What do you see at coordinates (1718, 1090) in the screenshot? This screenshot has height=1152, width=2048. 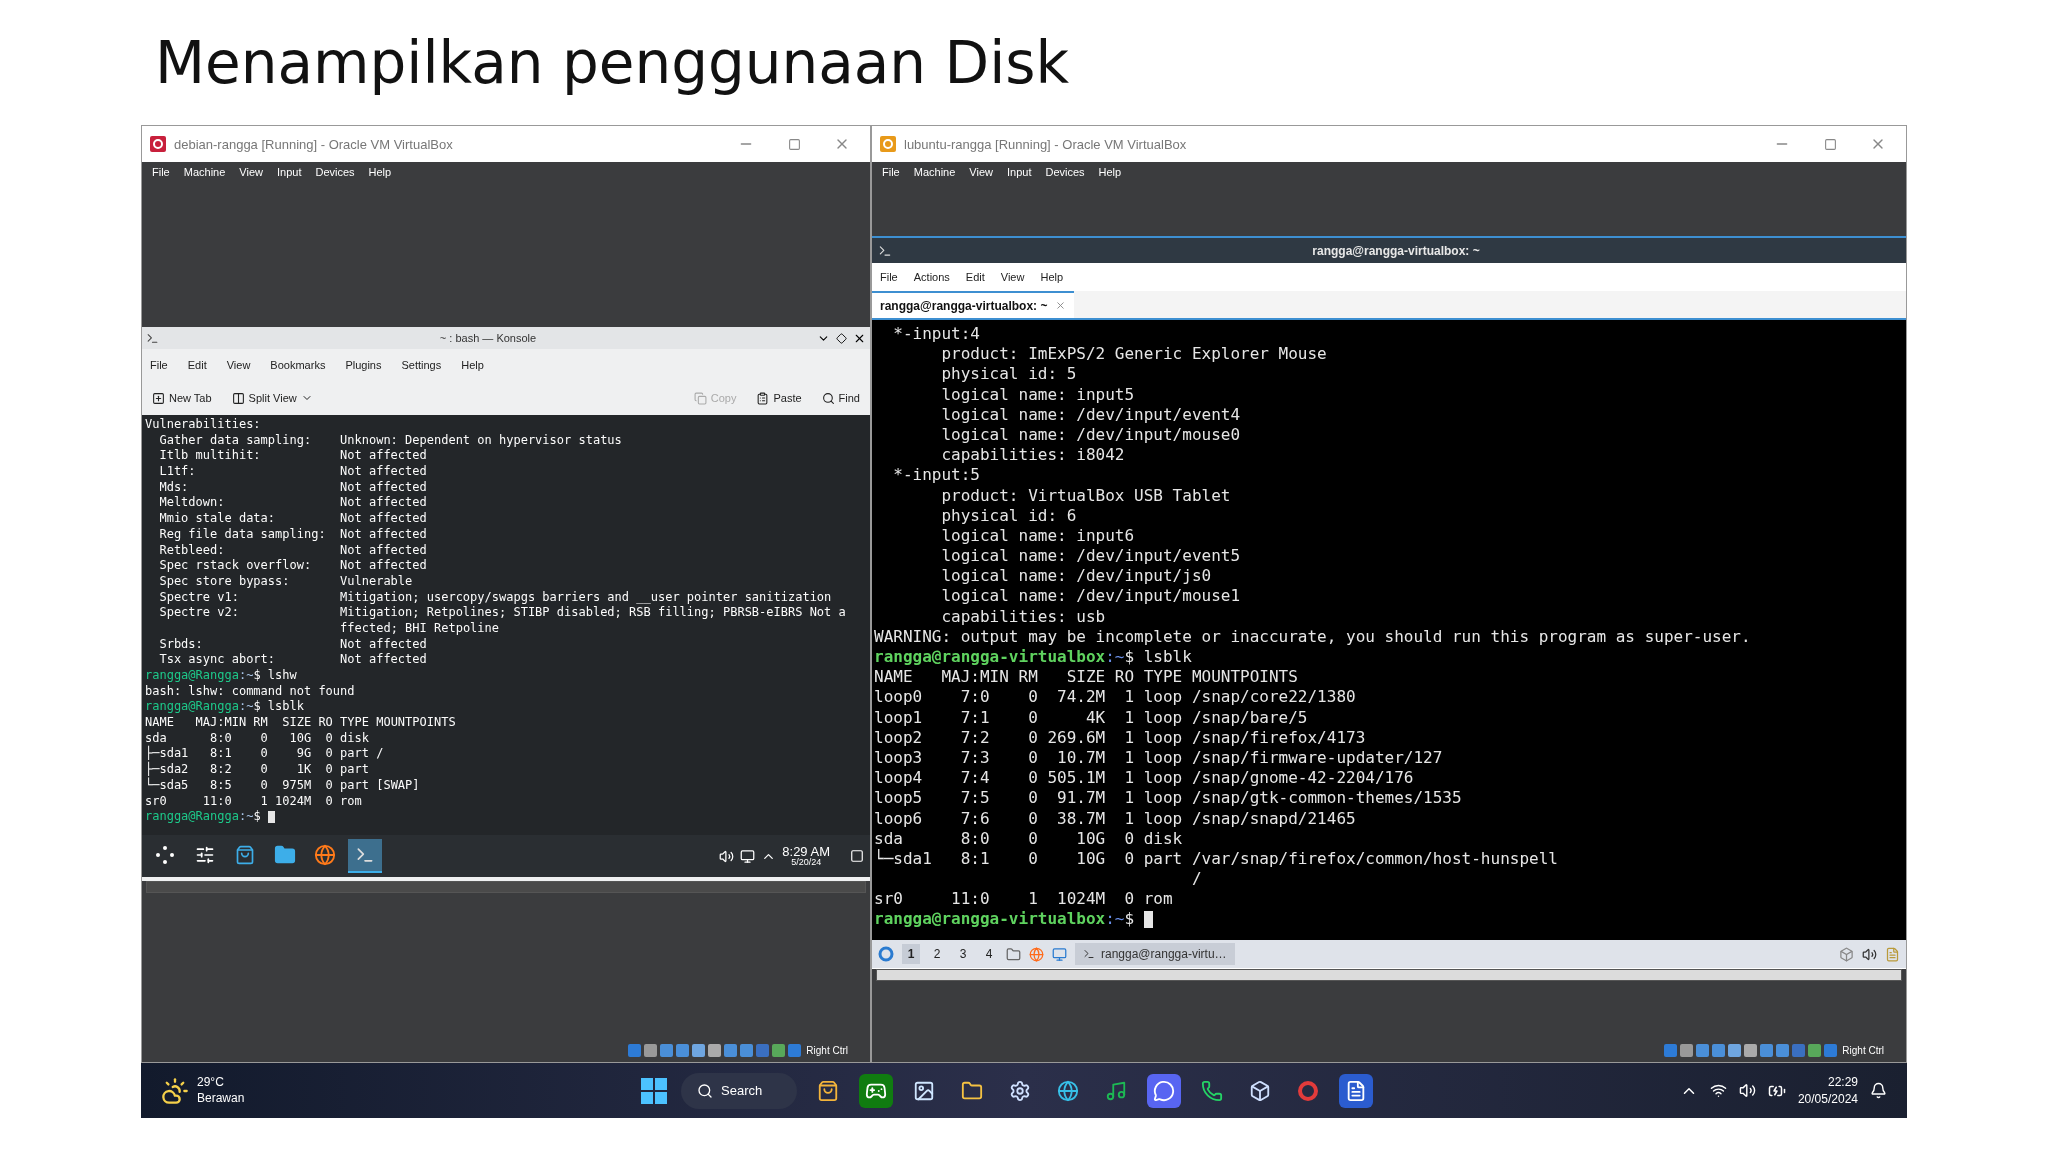 I see `wifi-icon` at bounding box center [1718, 1090].